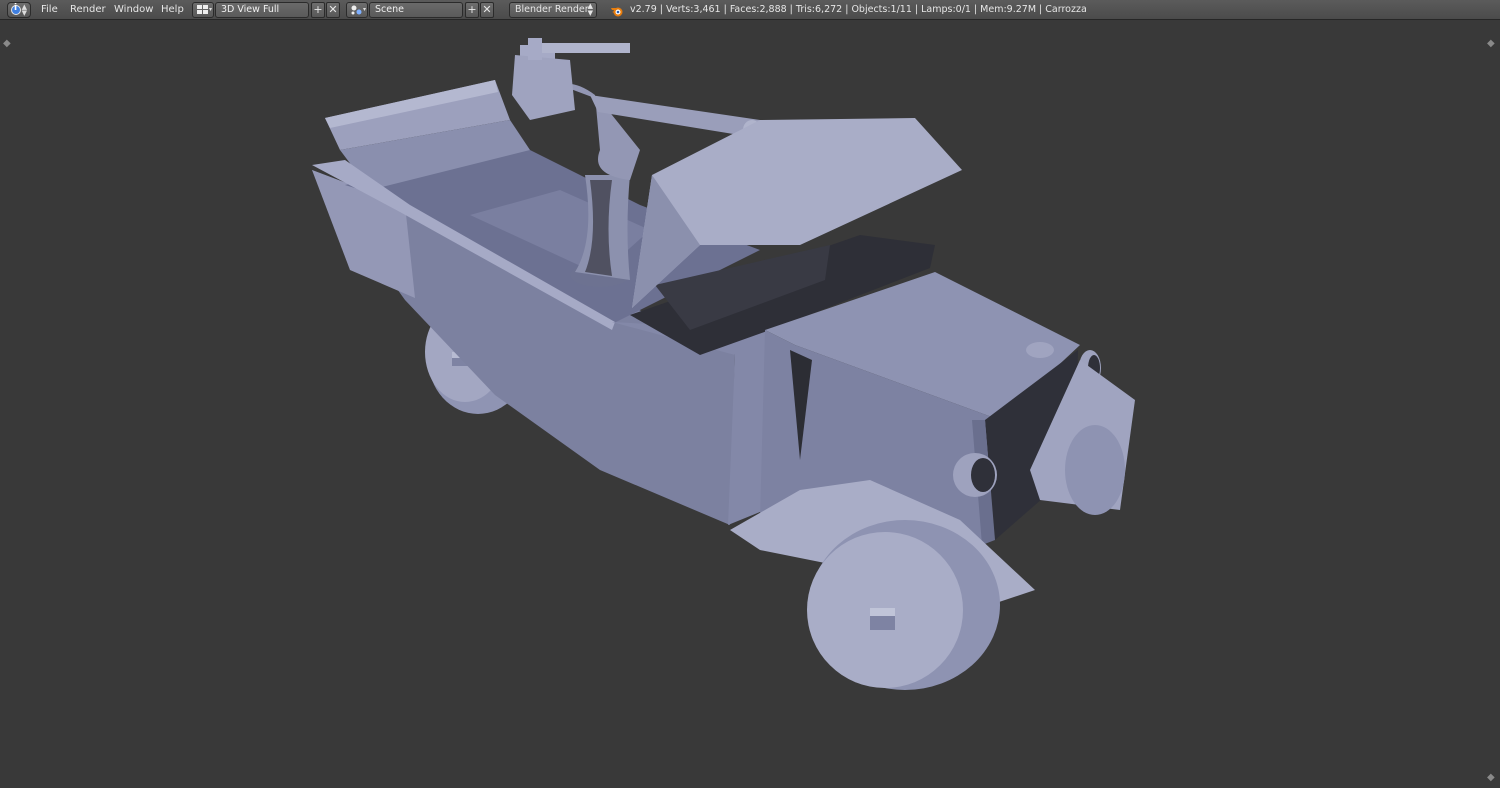 The height and width of the screenshot is (788, 1500). Describe the element at coordinates (133, 12) in the screenshot. I see `menu-window: Window` at that location.